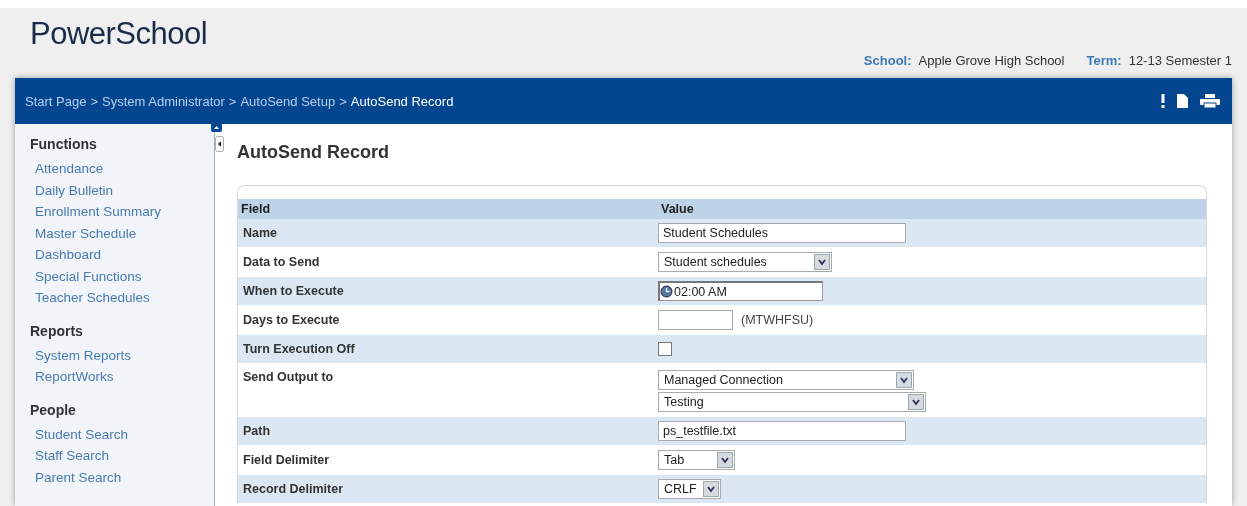 Image resolution: width=1247 pixels, height=506 pixels. Describe the element at coordinates (122, 377) in the screenshot. I see `sidebar-link: ReportWorks` at that location.